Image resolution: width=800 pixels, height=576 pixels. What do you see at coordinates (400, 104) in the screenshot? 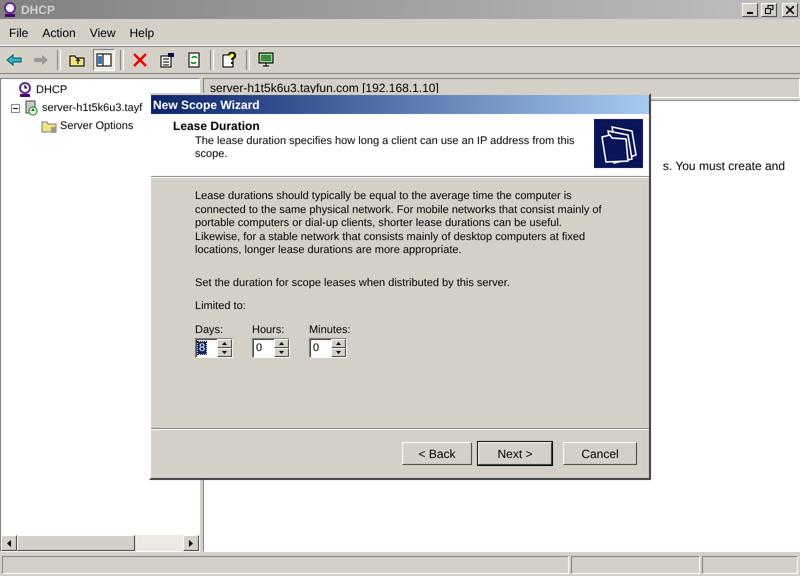
I see `dialog-title: New Scope Wizard` at bounding box center [400, 104].